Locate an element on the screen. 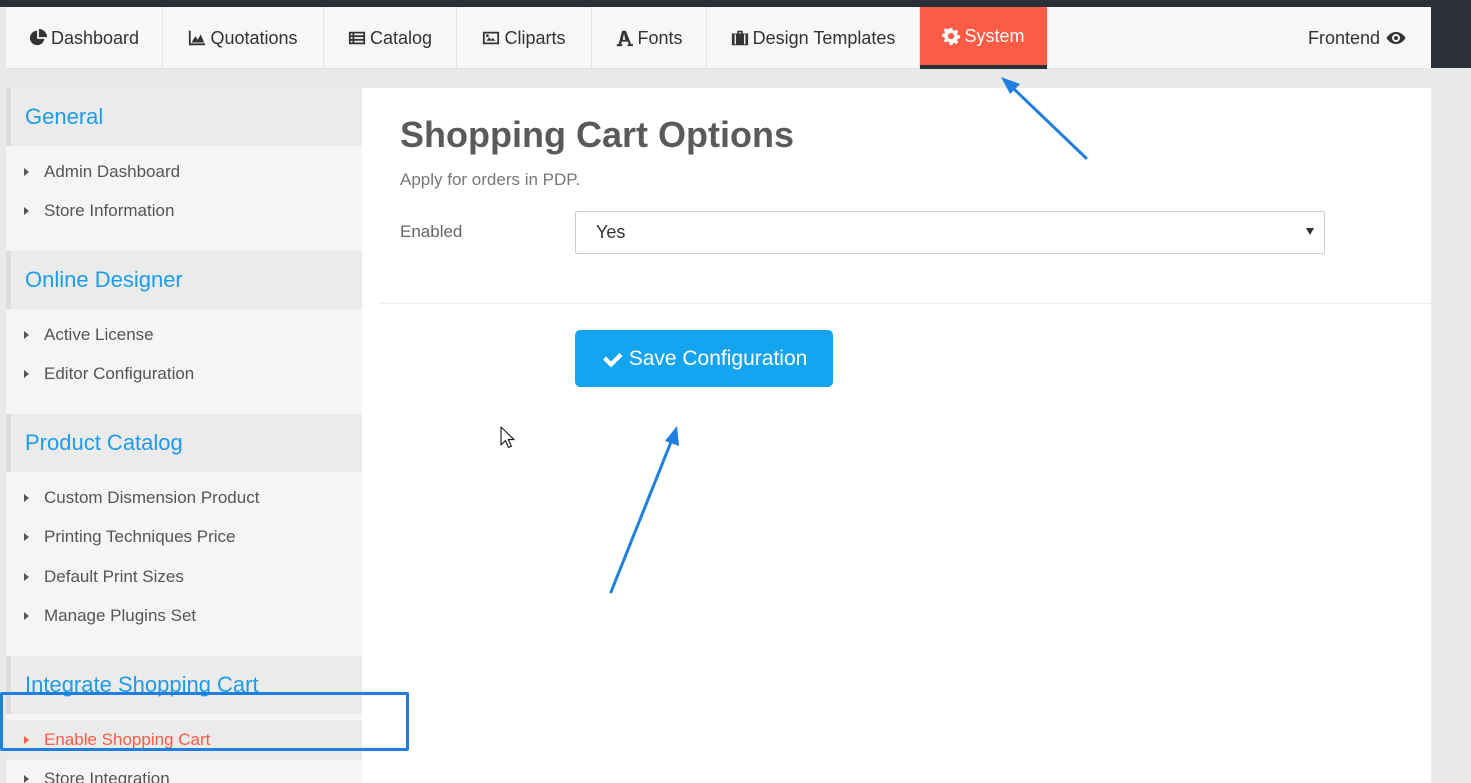 The height and width of the screenshot is (783, 1471). enabled-select: Yes is located at coordinates (950, 232).